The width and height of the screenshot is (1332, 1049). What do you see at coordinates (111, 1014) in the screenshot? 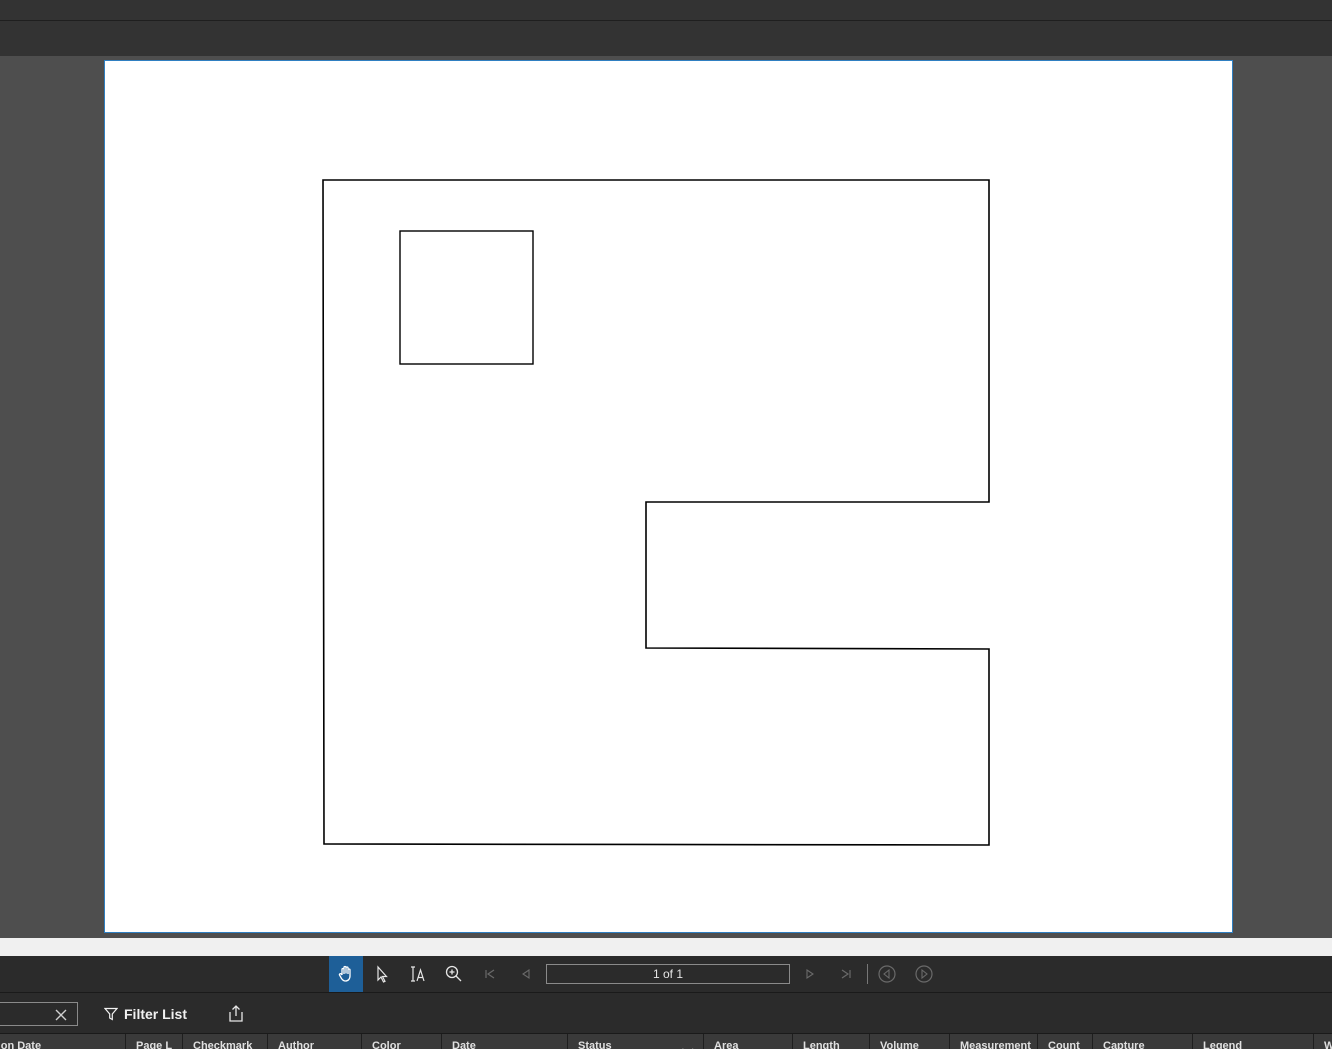
I see `filter-icon` at bounding box center [111, 1014].